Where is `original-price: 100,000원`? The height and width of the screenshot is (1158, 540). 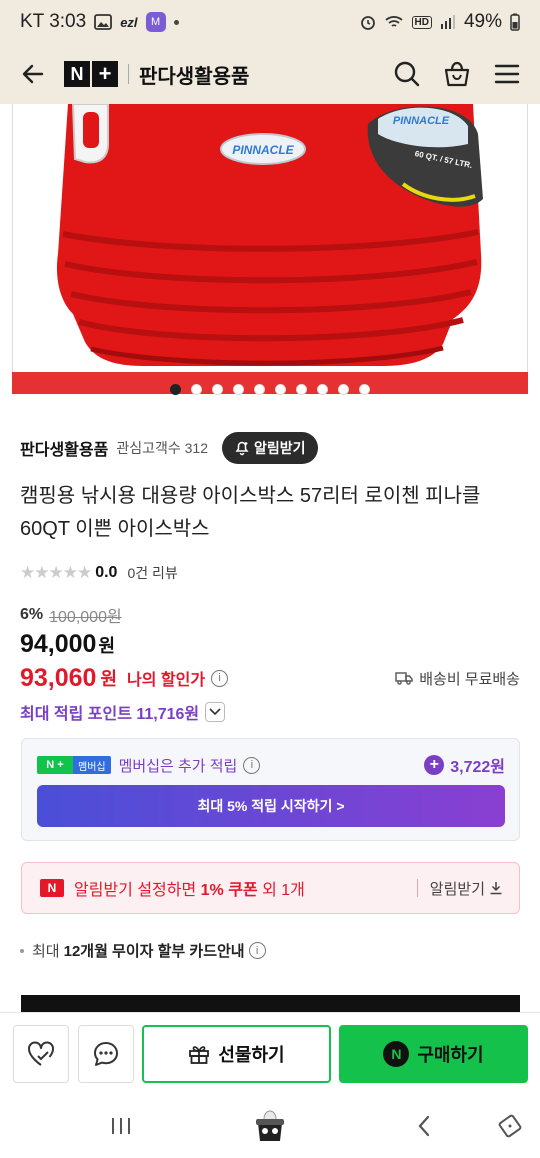
original-price: 100,000원 is located at coordinates (85, 617).